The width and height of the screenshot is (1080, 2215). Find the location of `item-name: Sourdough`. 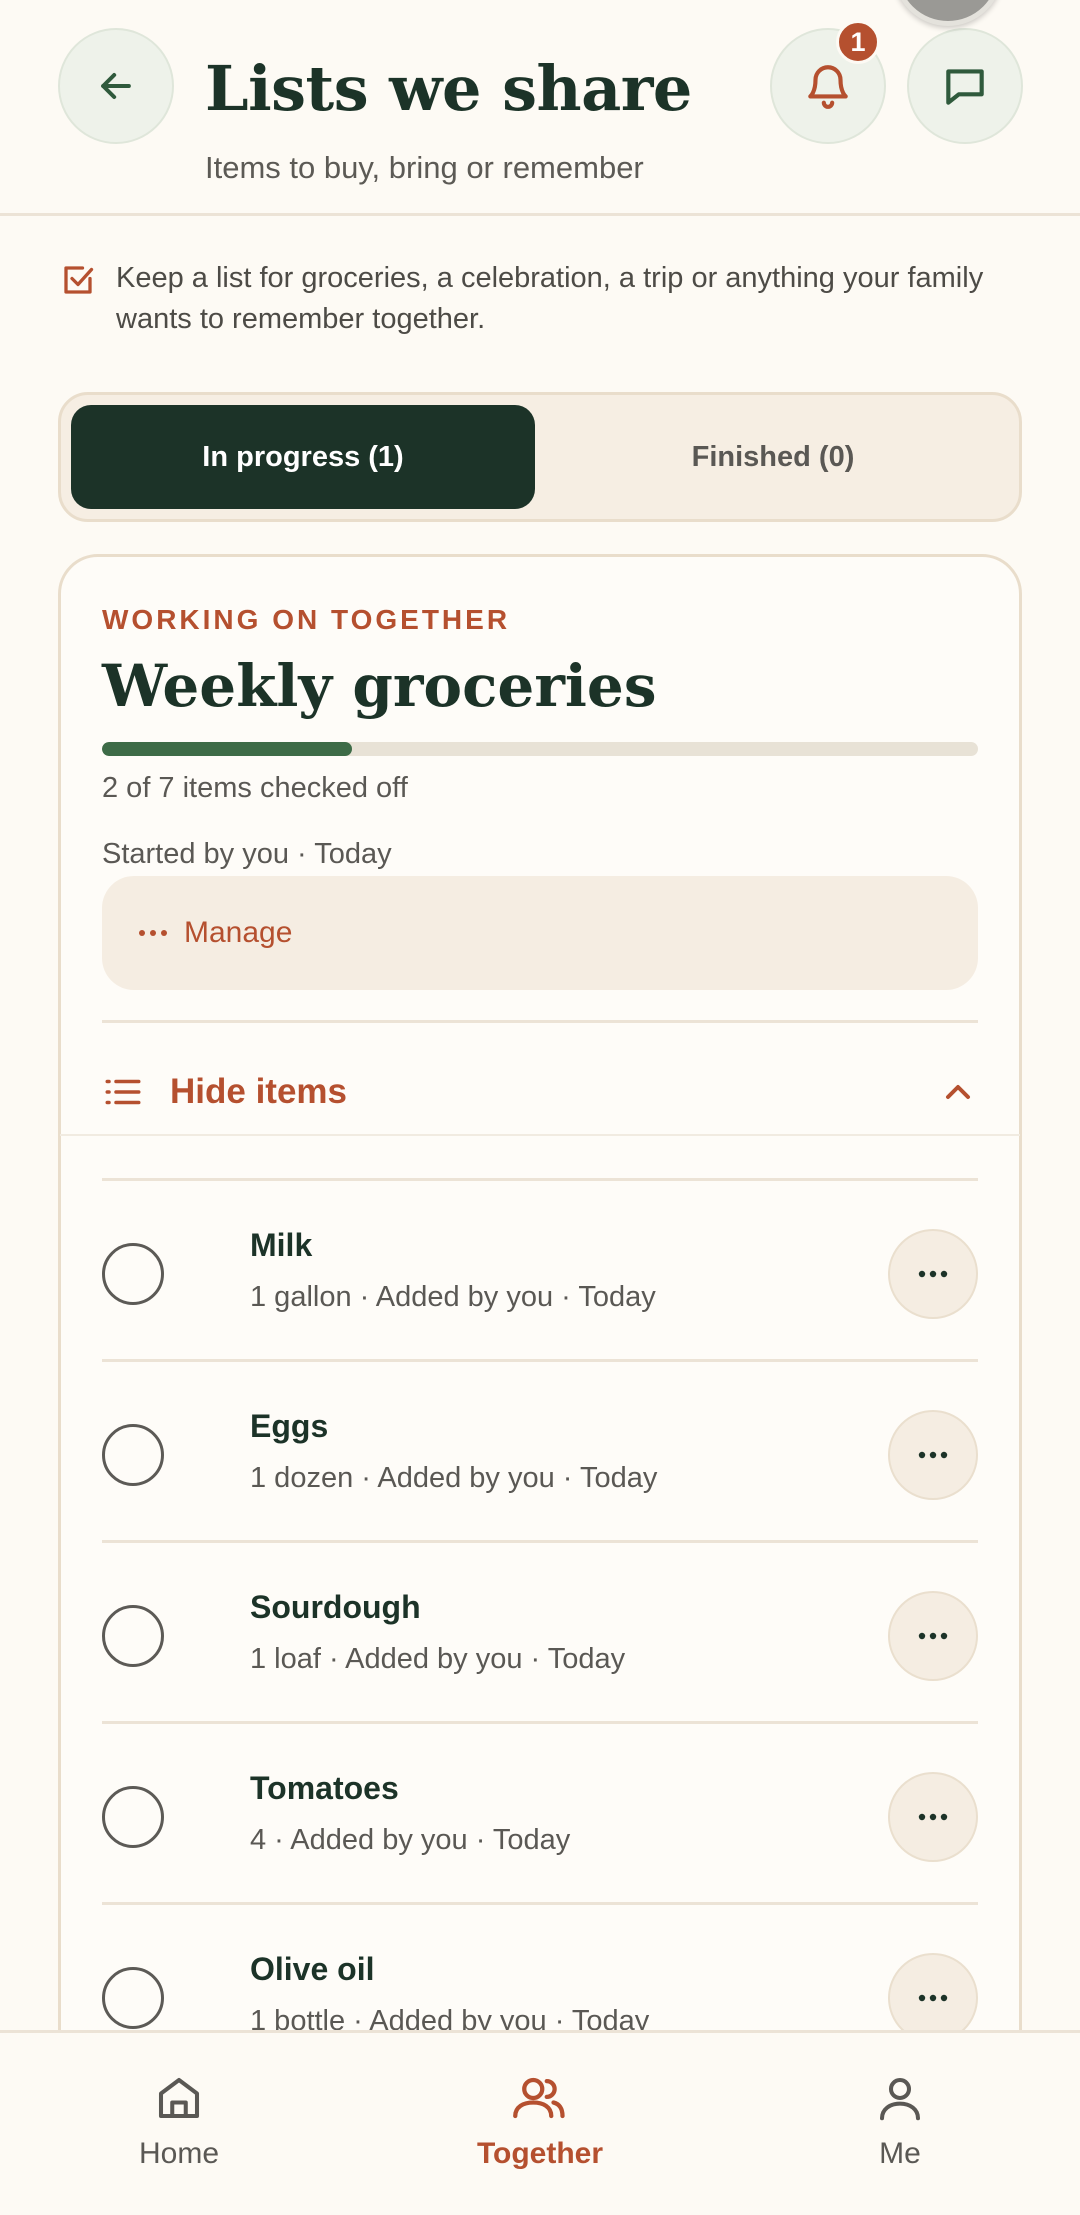

item-name: Sourdough is located at coordinates (335, 1607).